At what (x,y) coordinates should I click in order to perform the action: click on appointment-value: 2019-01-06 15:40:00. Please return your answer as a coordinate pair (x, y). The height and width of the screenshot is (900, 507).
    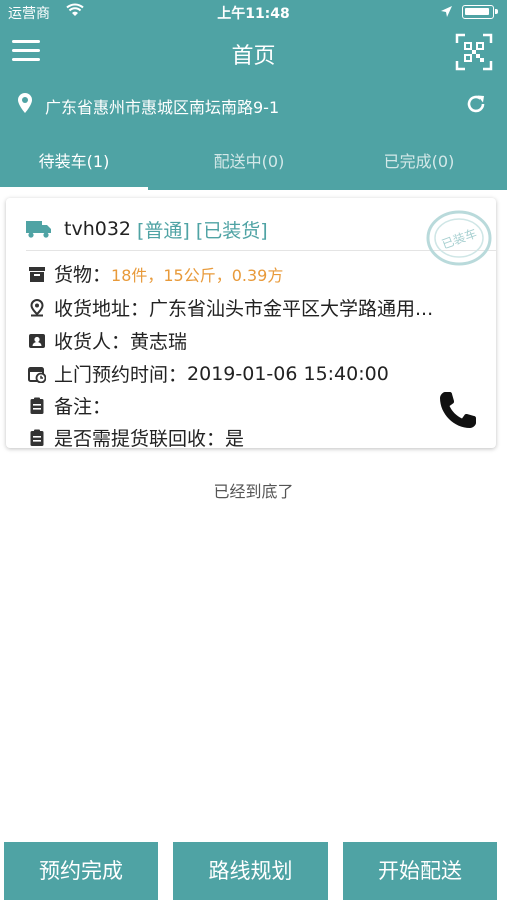
    Looking at the image, I should click on (288, 373).